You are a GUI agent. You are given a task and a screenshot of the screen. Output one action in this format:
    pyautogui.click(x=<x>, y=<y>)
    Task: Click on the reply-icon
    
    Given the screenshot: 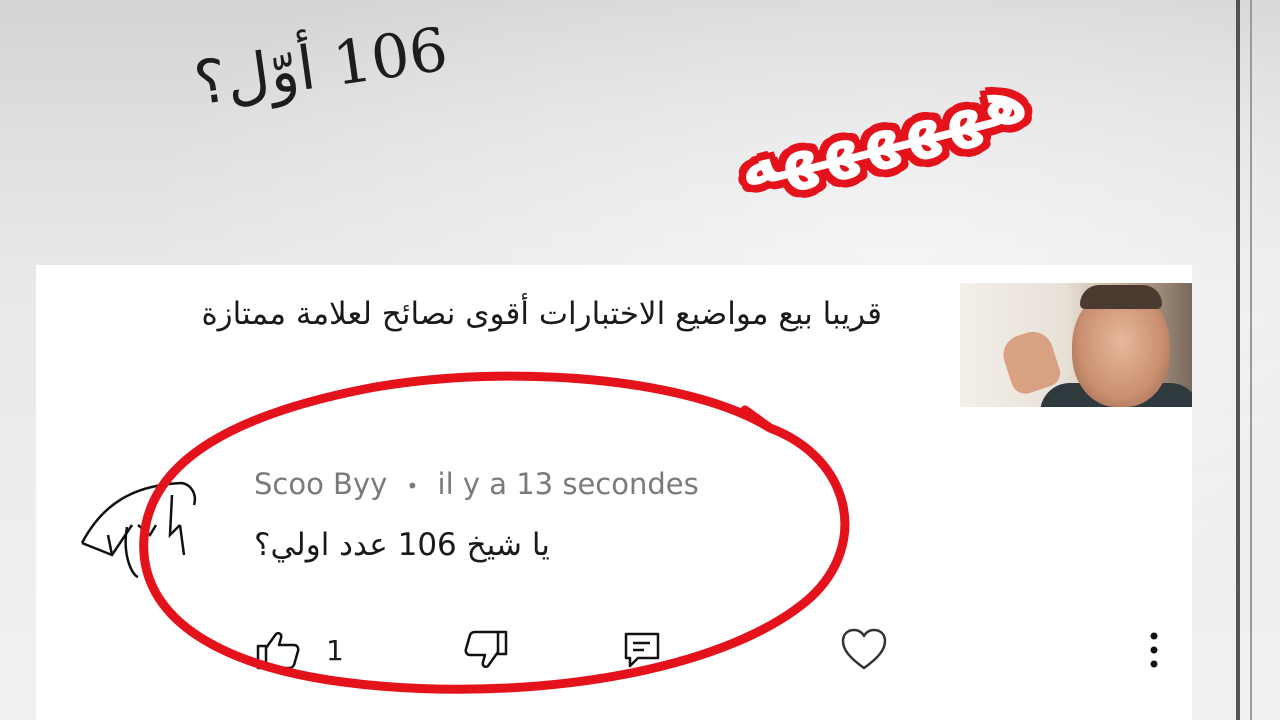 What is the action you would take?
    pyautogui.click(x=642, y=650)
    